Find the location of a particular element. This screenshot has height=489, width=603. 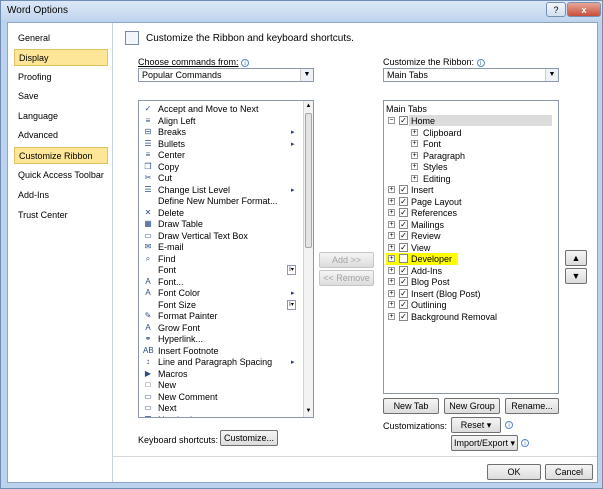

commands-scrollbar: ▲ ▼ is located at coordinates (308, 259).